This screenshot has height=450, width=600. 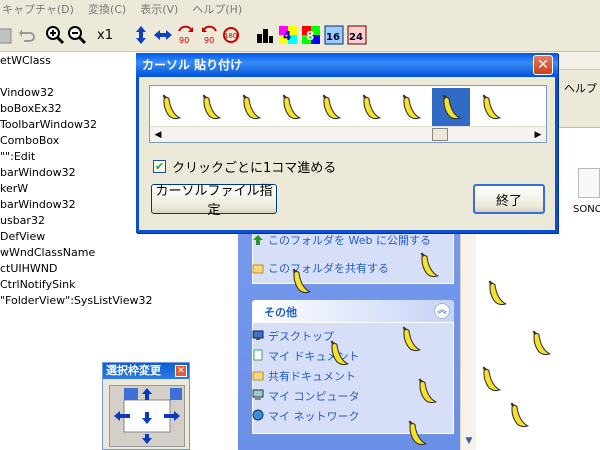 I want to click on tree-item: wWndClassName, so click(x=47, y=252).